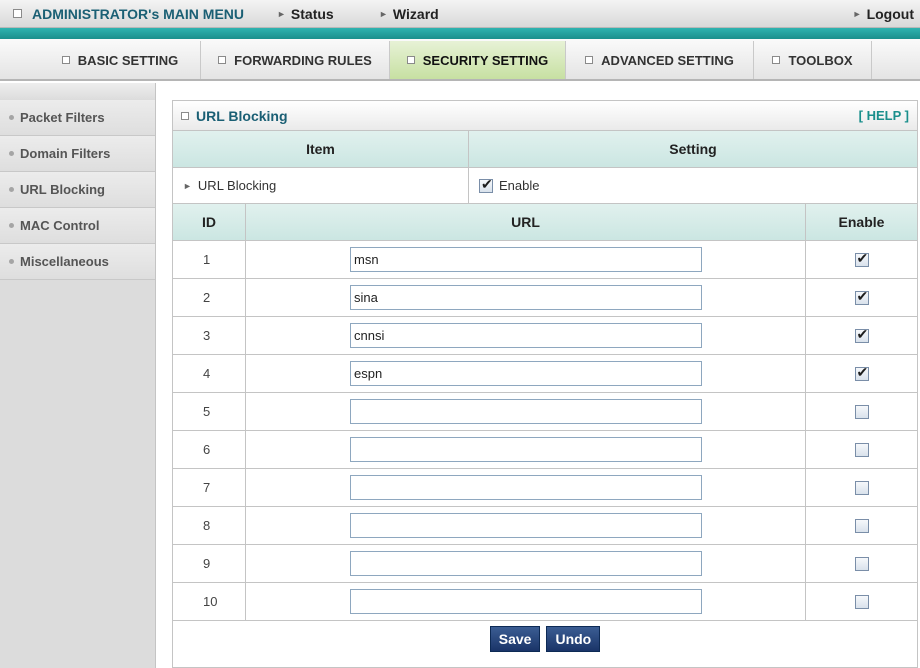 The width and height of the screenshot is (920, 668). Describe the element at coordinates (209, 222) in the screenshot. I see `id-column-header: ID` at that location.